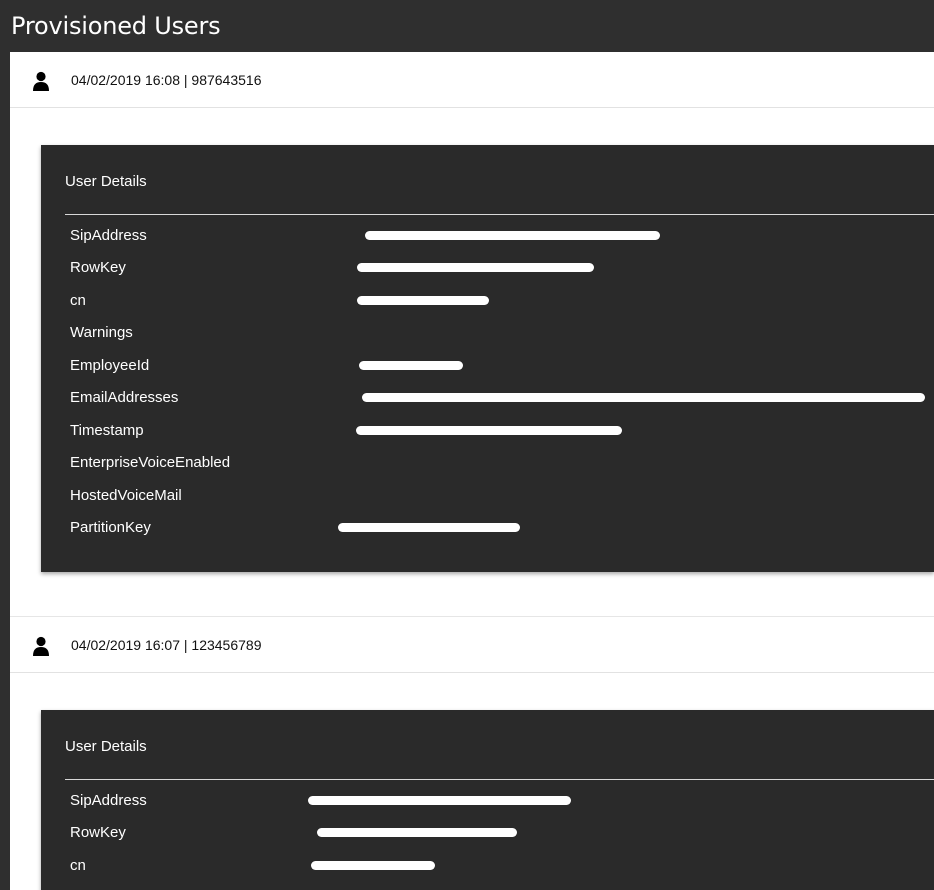 The height and width of the screenshot is (890, 934). Describe the element at coordinates (467, 26) in the screenshot. I see `page-header: Provisioned Users` at that location.